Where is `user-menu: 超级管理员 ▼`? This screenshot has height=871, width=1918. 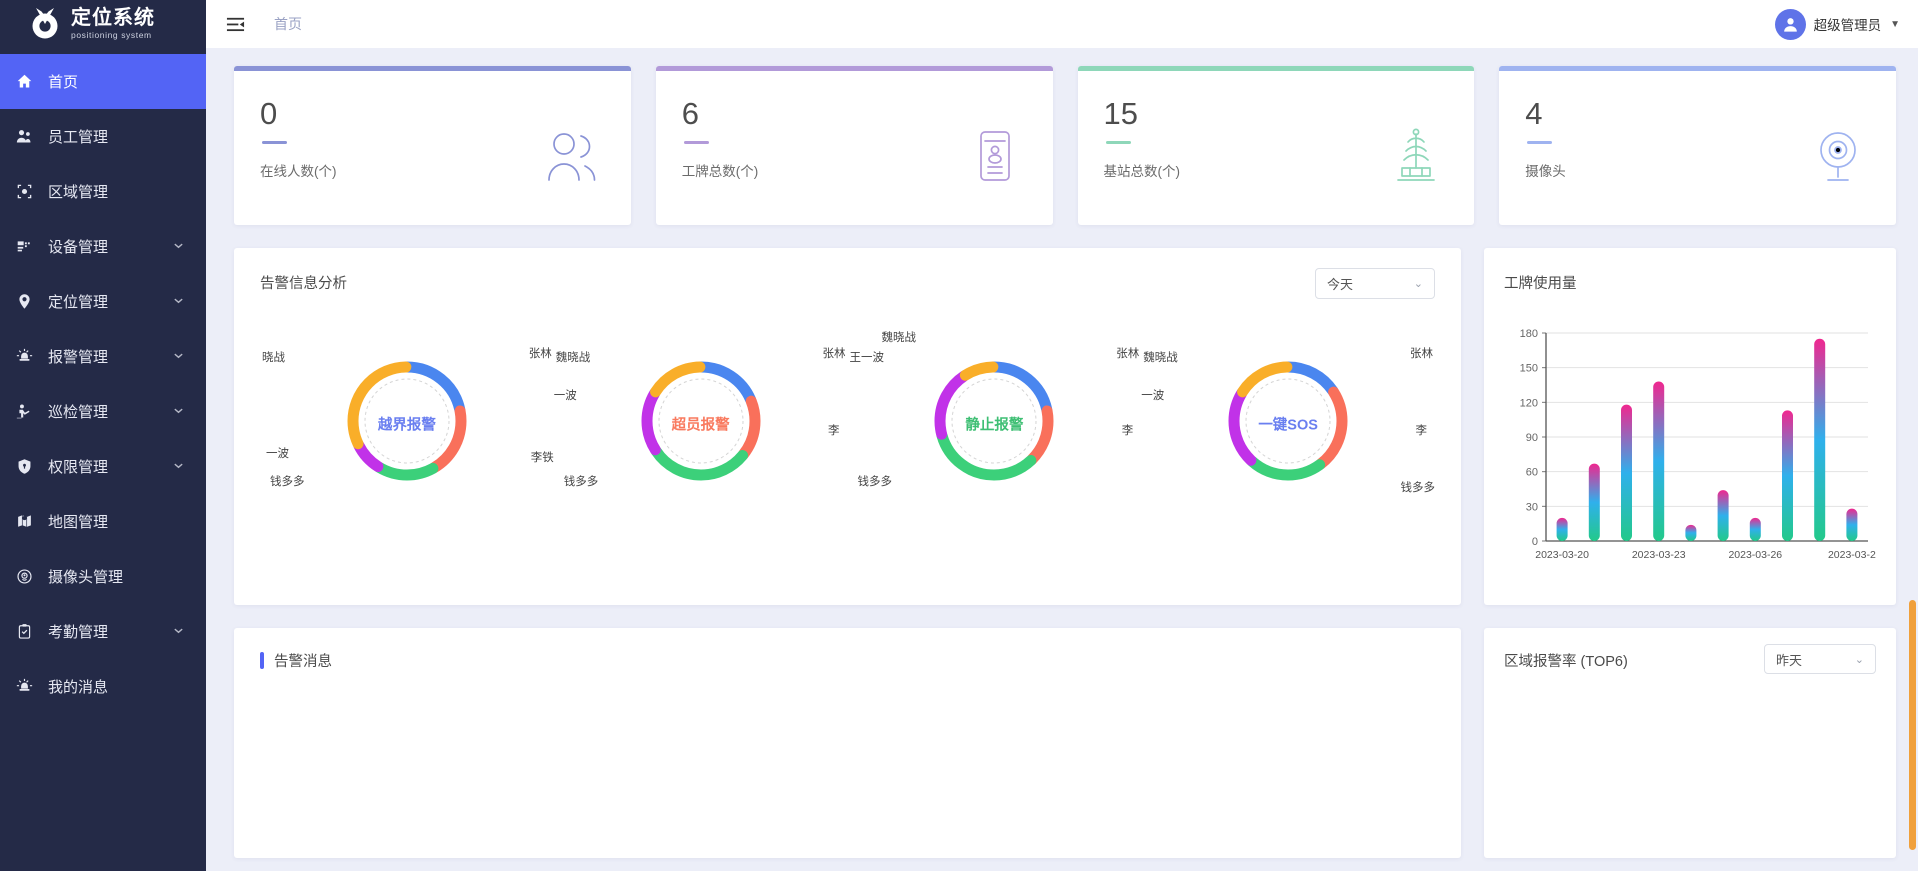 user-menu: 超级管理员 ▼ is located at coordinates (1837, 24).